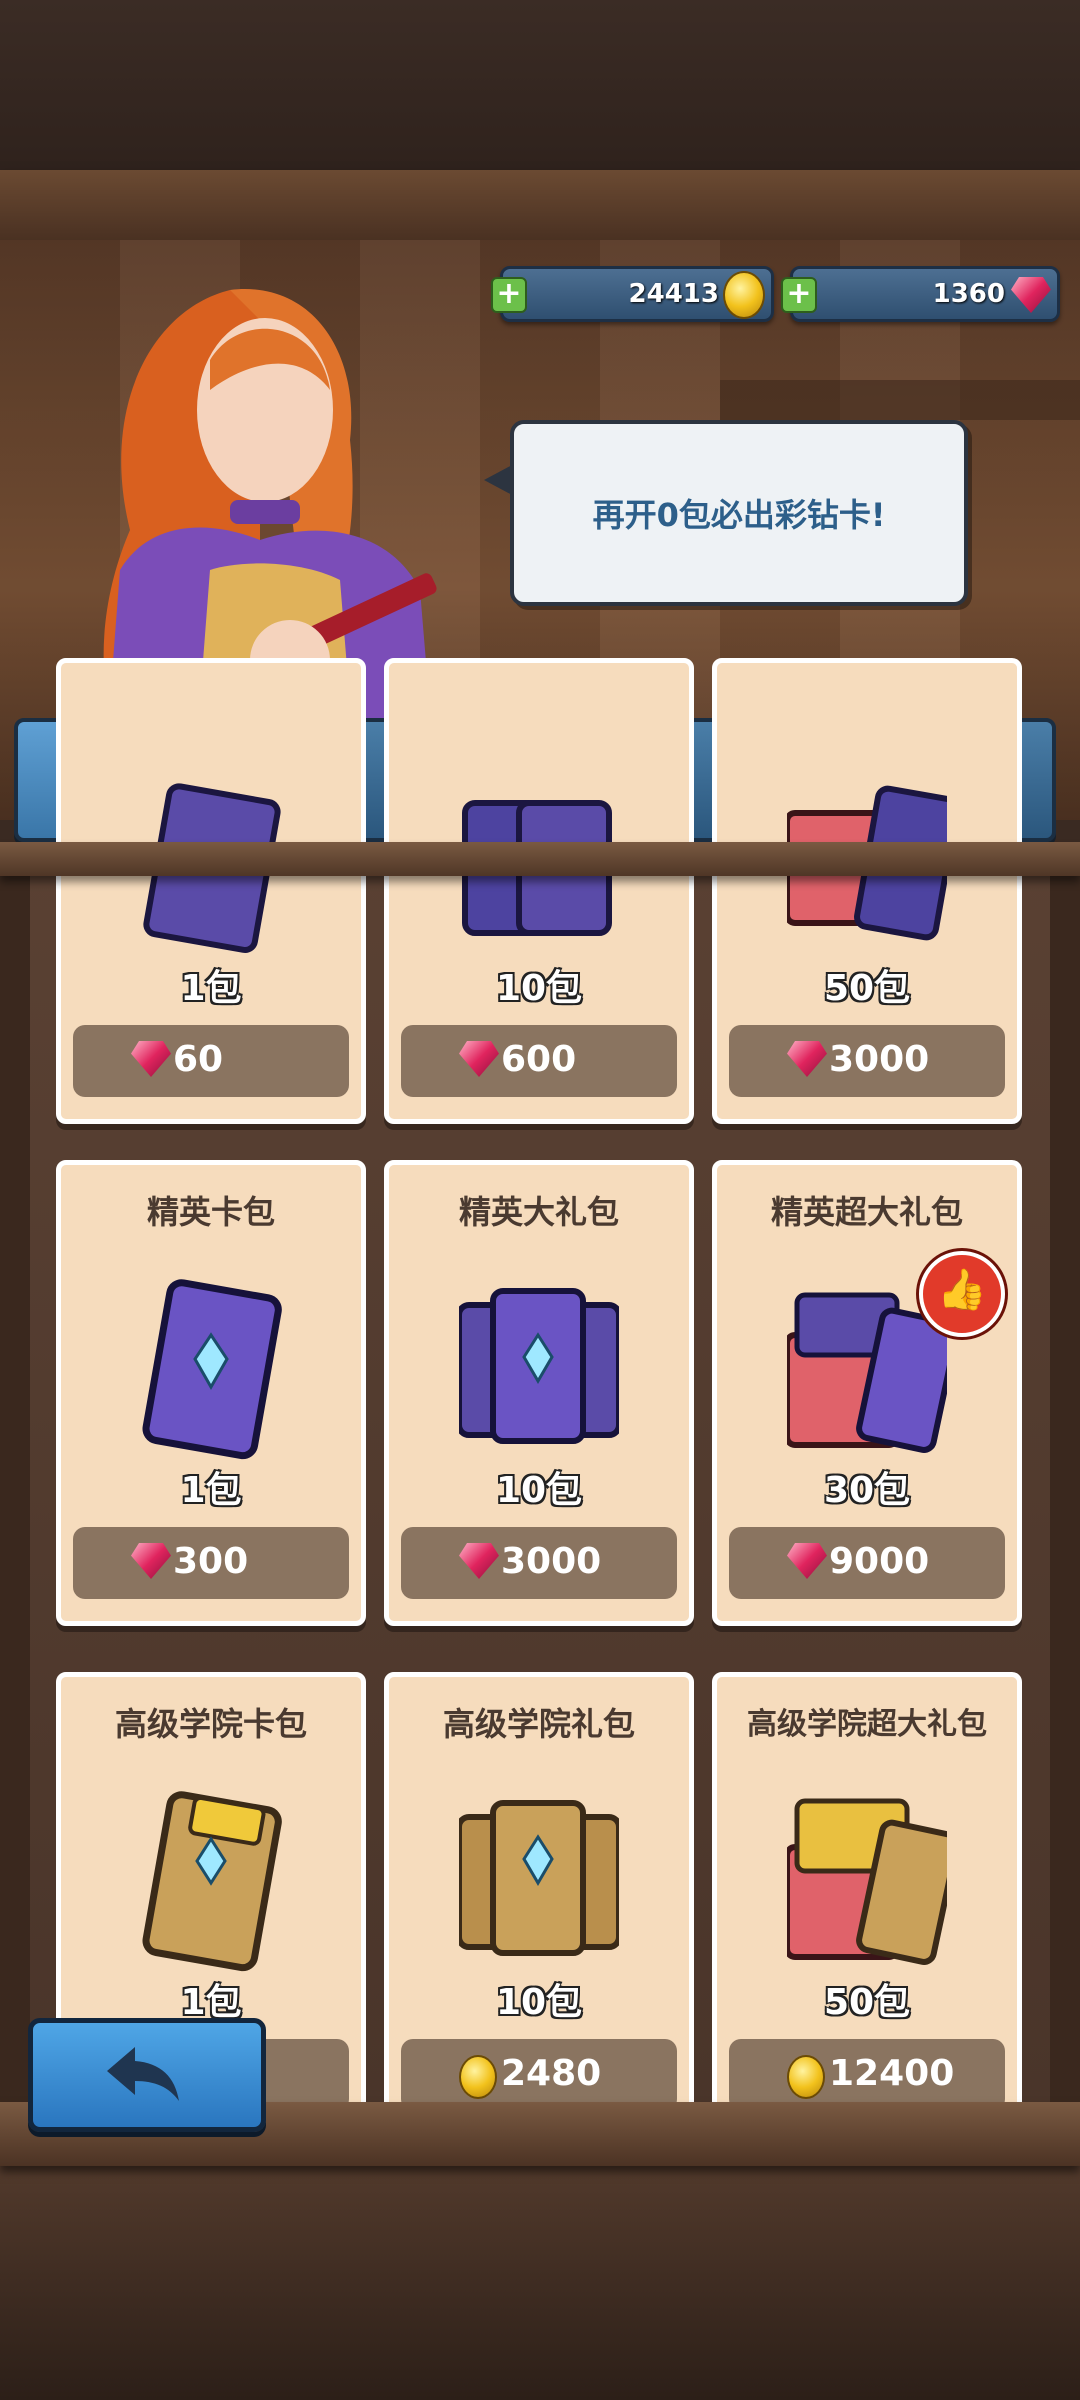  I want to click on pack-title: 精英大礼包, so click(538, 1212).